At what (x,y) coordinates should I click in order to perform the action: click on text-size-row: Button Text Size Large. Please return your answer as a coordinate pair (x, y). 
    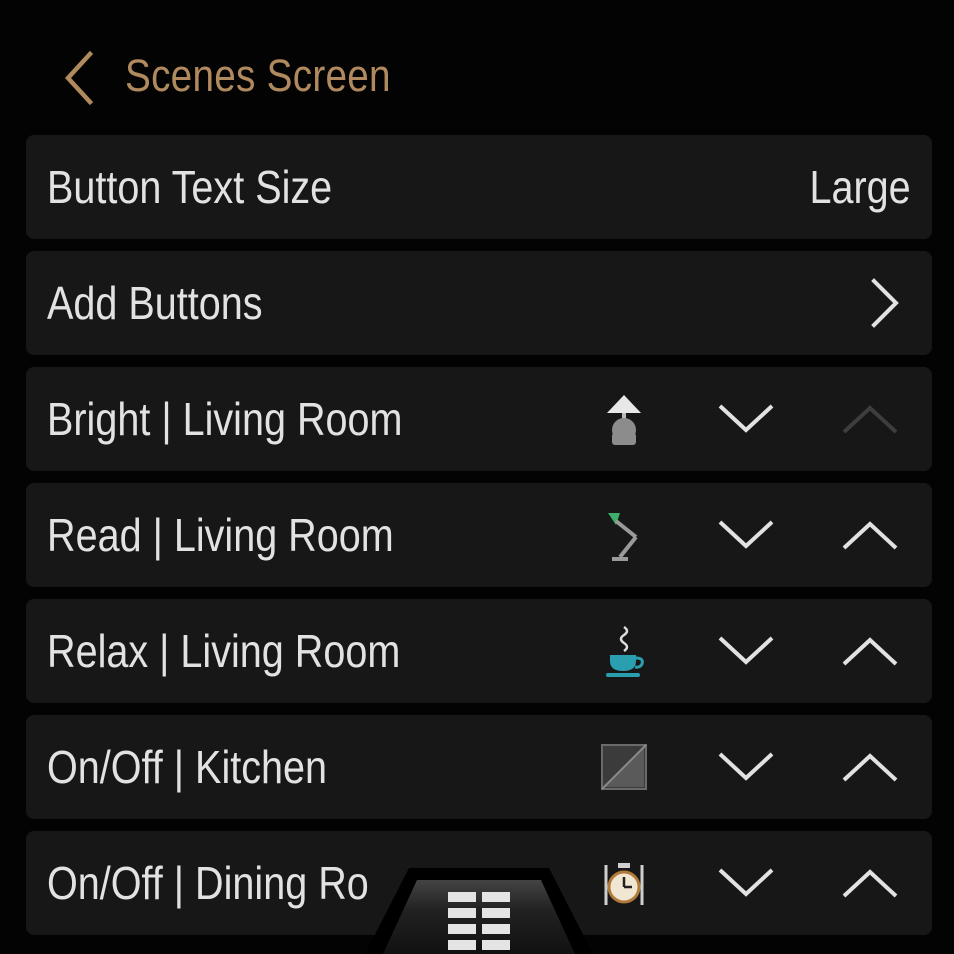
    Looking at the image, I should click on (479, 187).